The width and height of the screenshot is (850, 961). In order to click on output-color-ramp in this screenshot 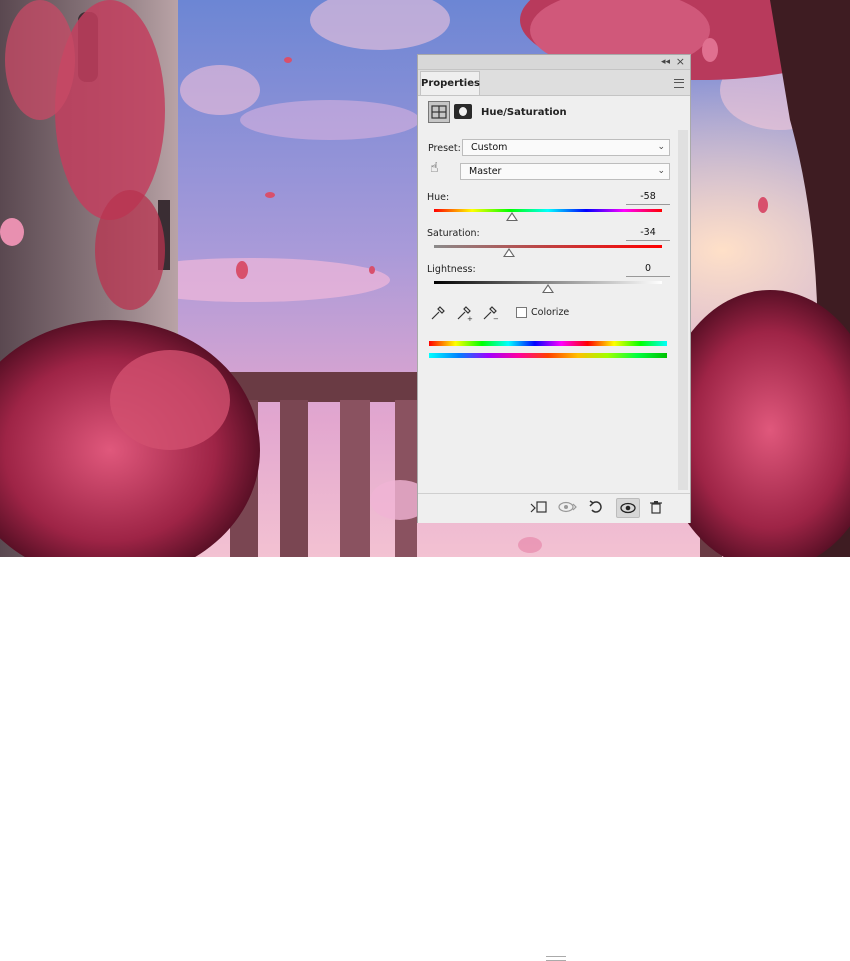, I will do `click(548, 355)`.